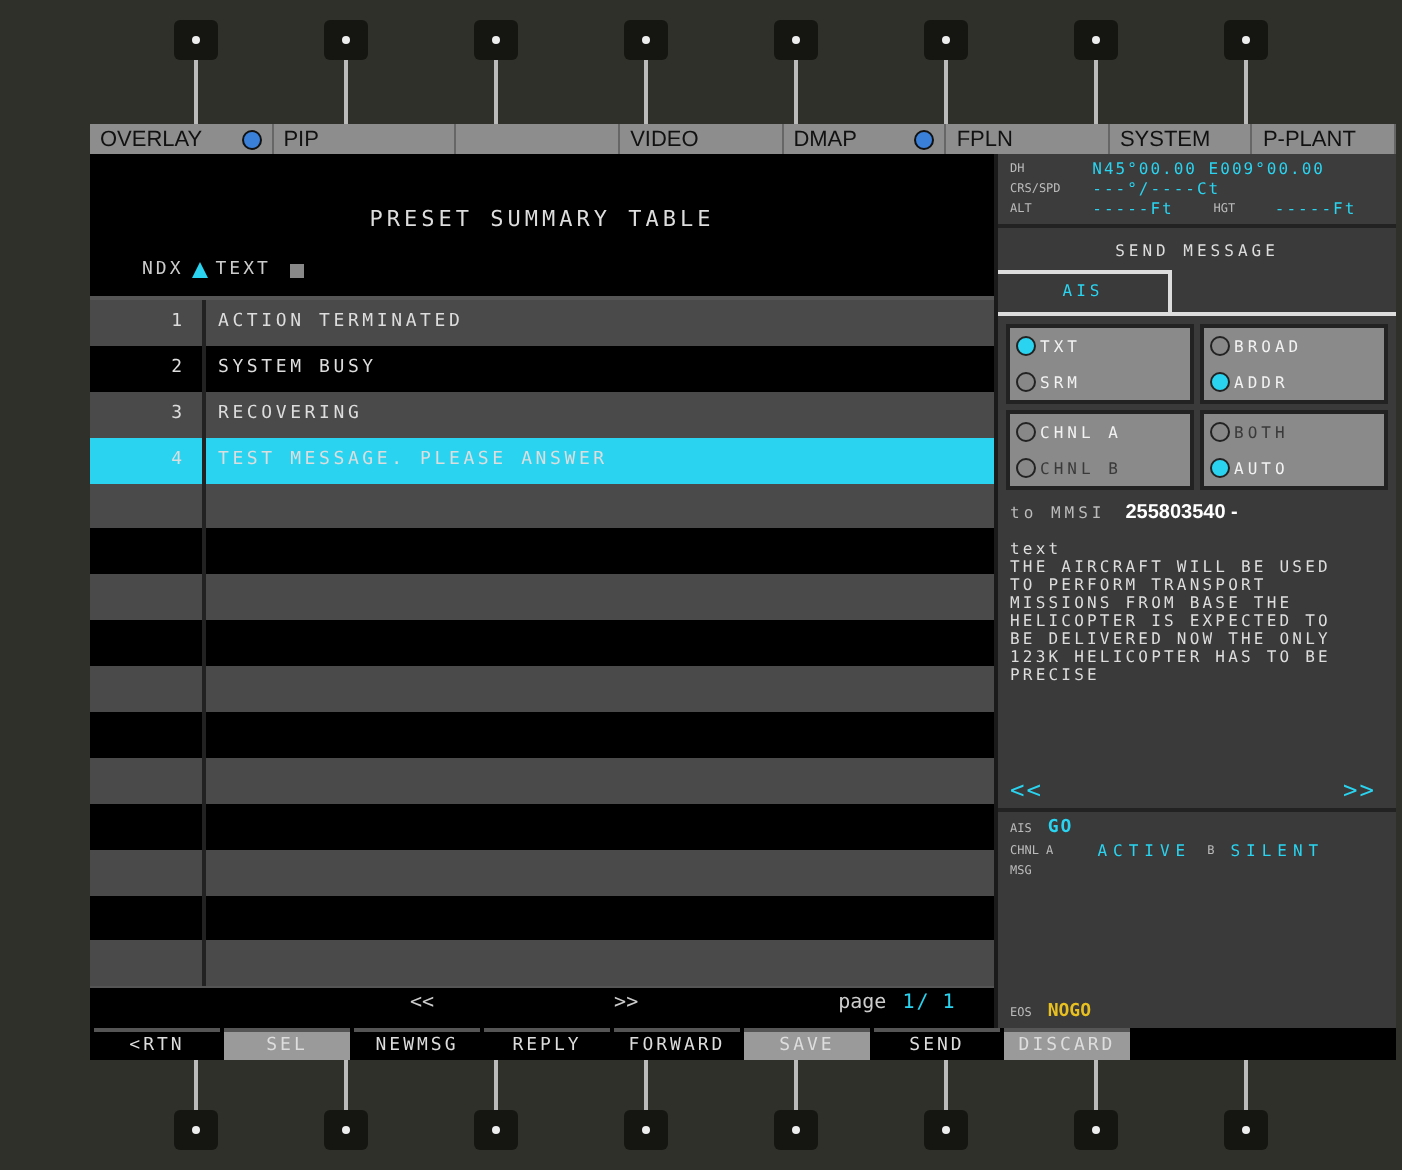 The image size is (1402, 1170). Describe the element at coordinates (1144, 851) in the screenshot. I see `status-value: ACTIVE` at that location.